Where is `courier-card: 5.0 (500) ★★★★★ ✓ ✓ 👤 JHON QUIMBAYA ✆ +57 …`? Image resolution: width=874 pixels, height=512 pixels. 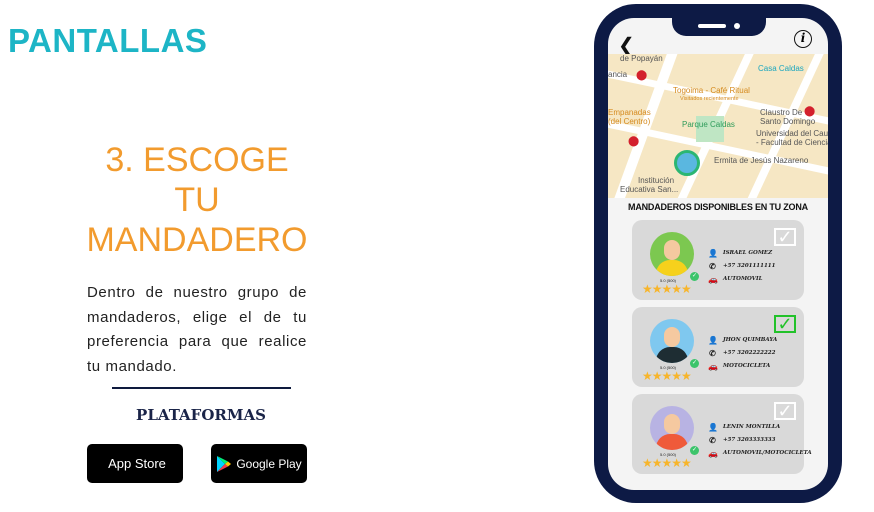 courier-card: 5.0 (500) ★★★★★ ✓ ✓ 👤 JHON QUIMBAYA ✆ +57 … is located at coordinates (718, 347).